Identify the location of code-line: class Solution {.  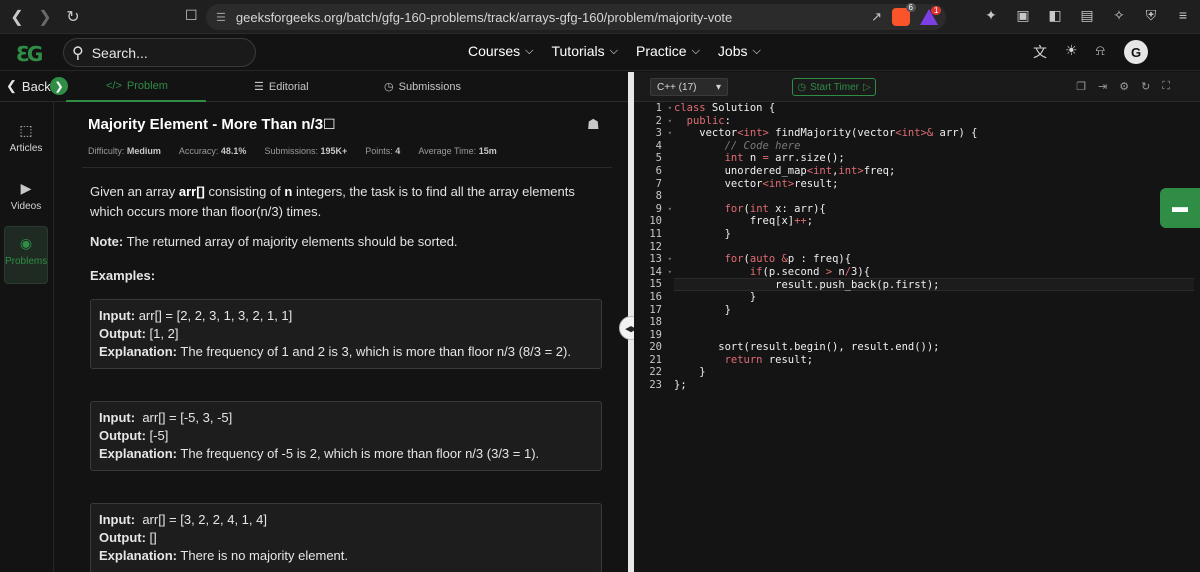
(725, 108).